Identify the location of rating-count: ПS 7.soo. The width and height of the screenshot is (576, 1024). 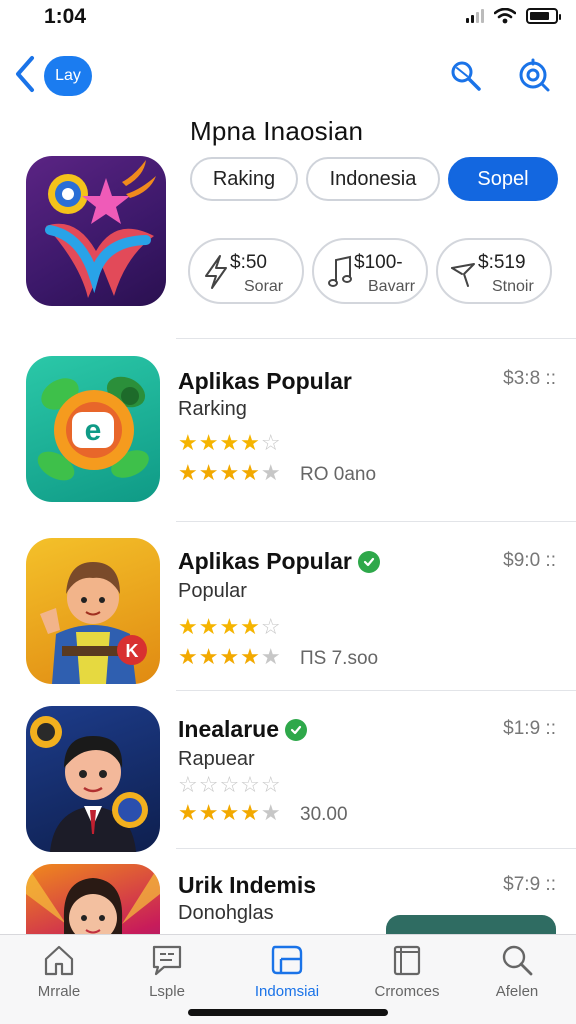
(339, 658).